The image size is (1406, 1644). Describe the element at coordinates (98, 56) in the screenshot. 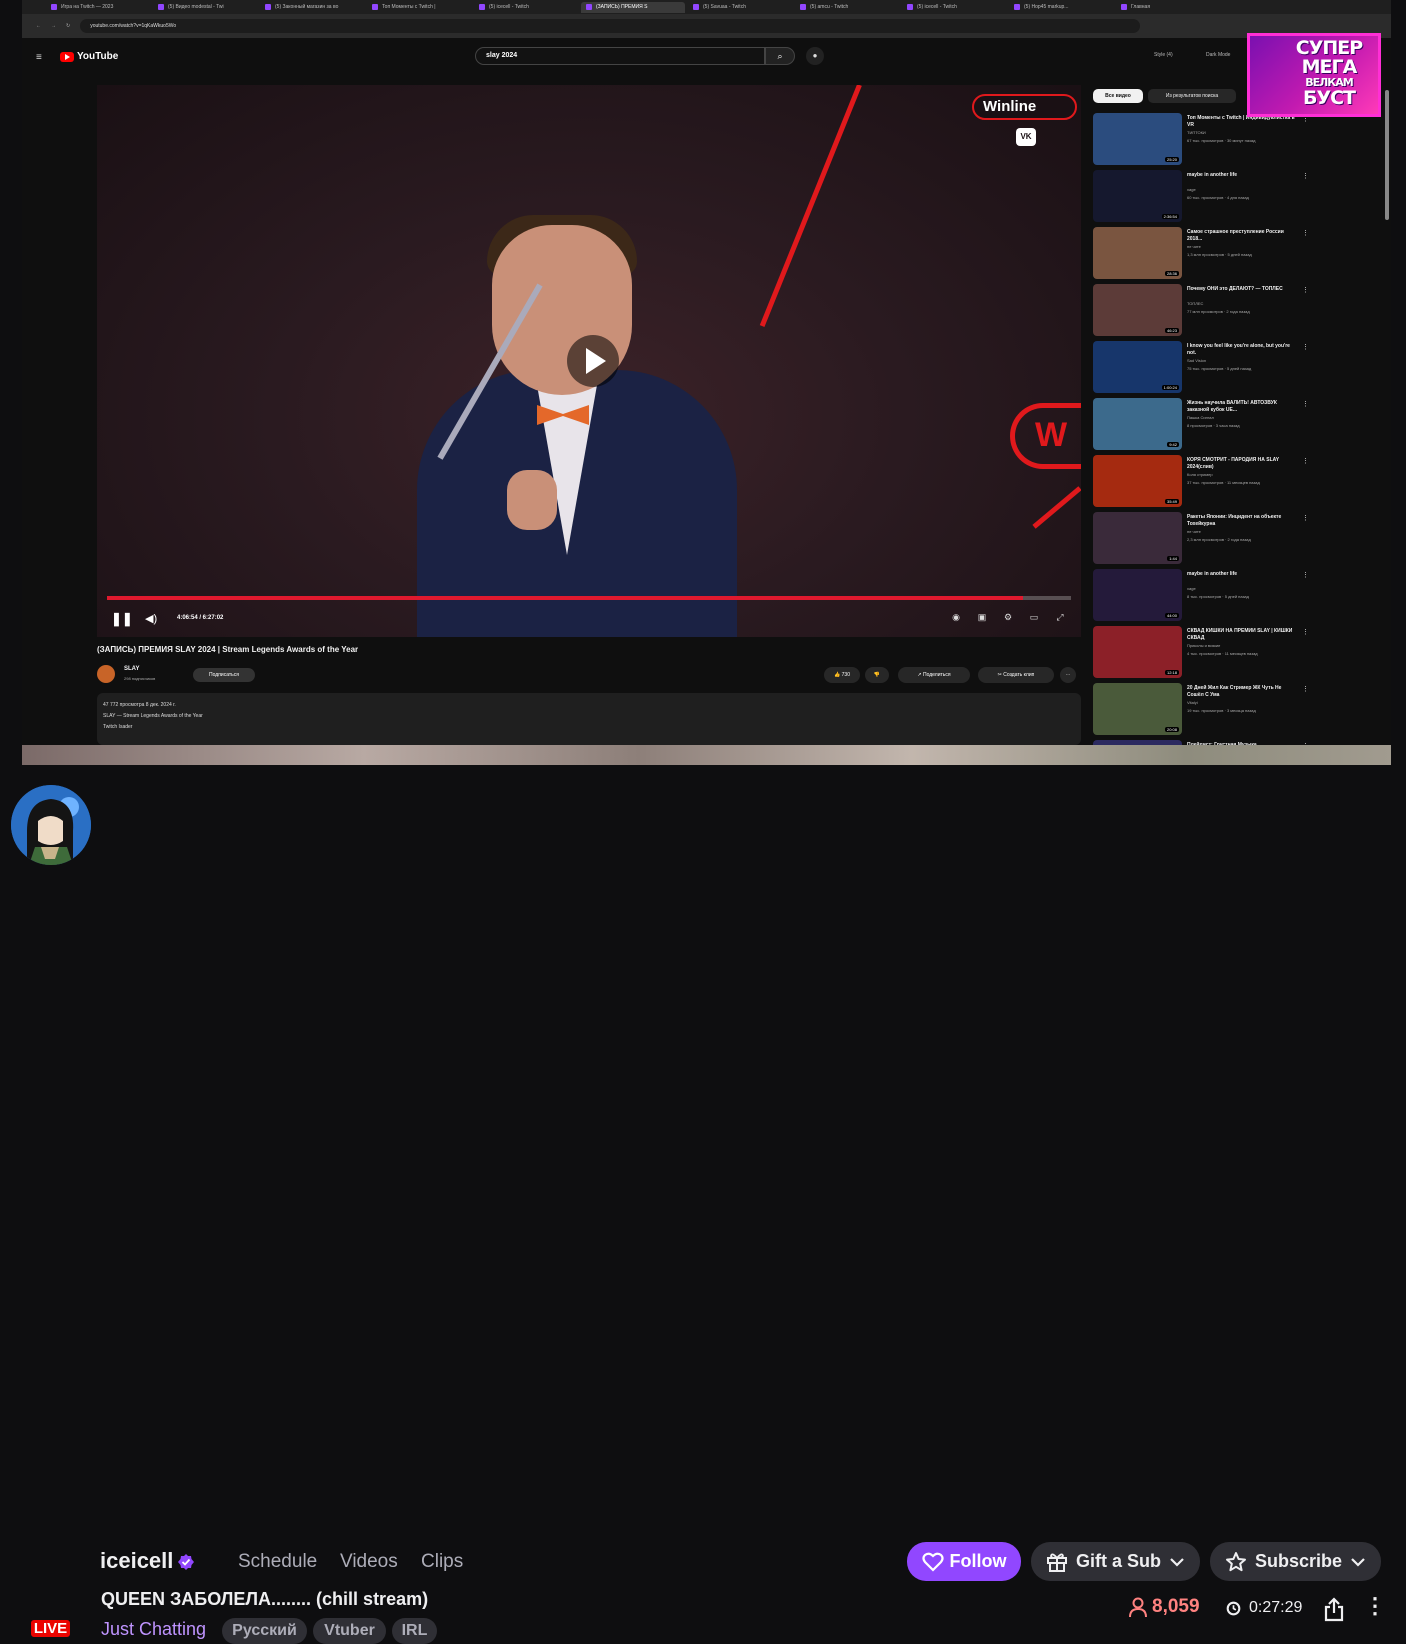

I see `youtube-logo-text: YouTube` at that location.